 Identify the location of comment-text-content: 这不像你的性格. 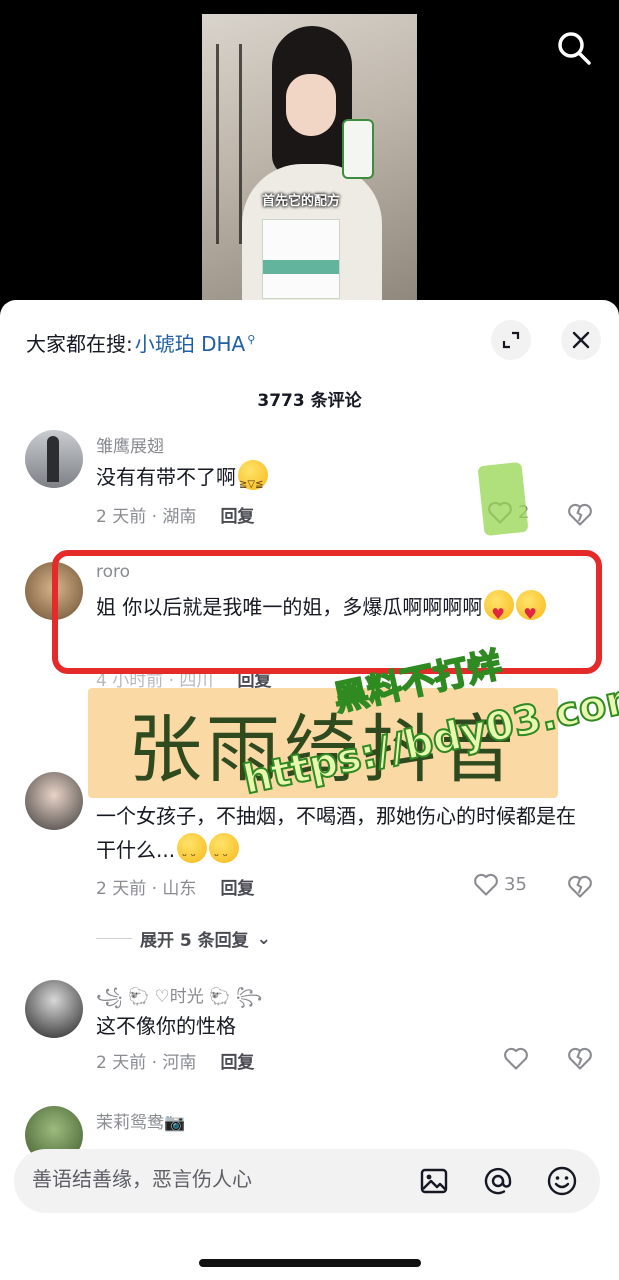
(166, 1026).